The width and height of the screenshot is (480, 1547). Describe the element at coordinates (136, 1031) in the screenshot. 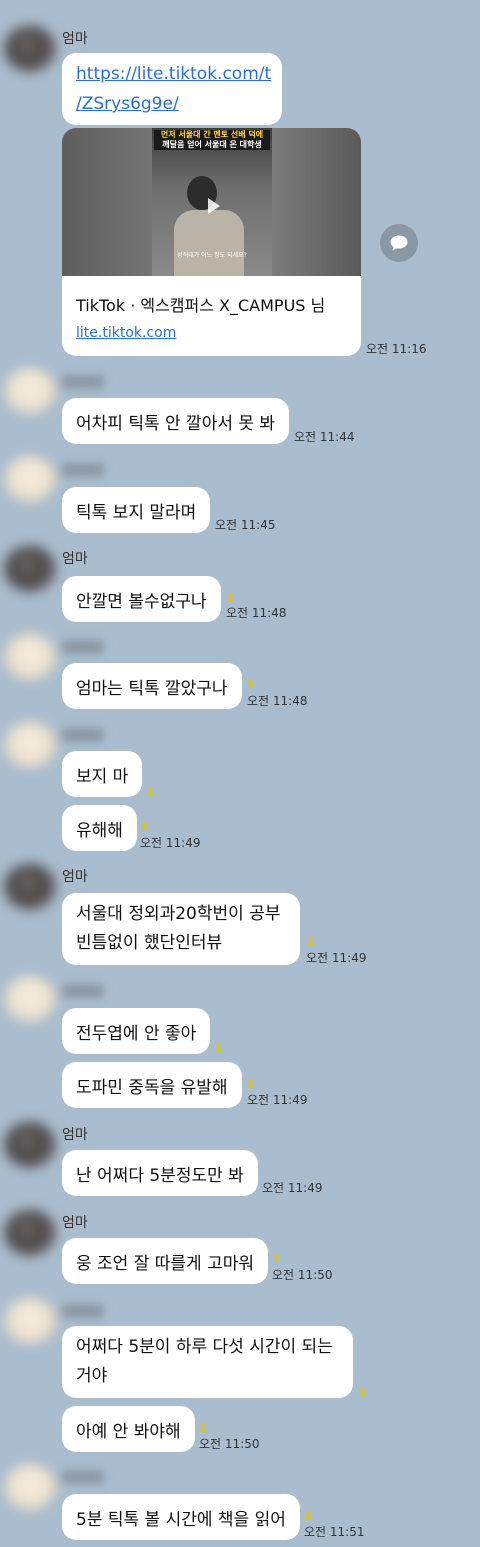

I see `message-bubble: 전두엽에 안 좋아` at that location.